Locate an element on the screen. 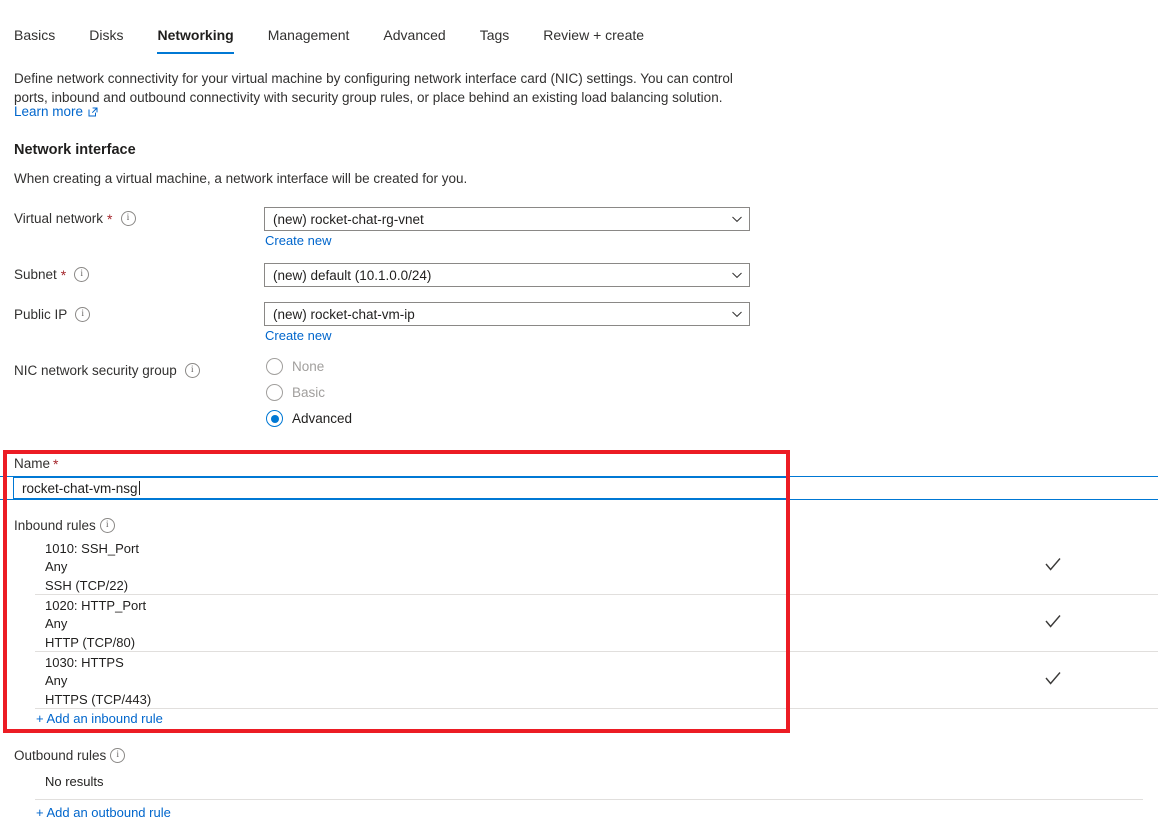 The height and width of the screenshot is (840, 1158). rule-priority-name: 1010: SSH_Port is located at coordinates (92, 548).